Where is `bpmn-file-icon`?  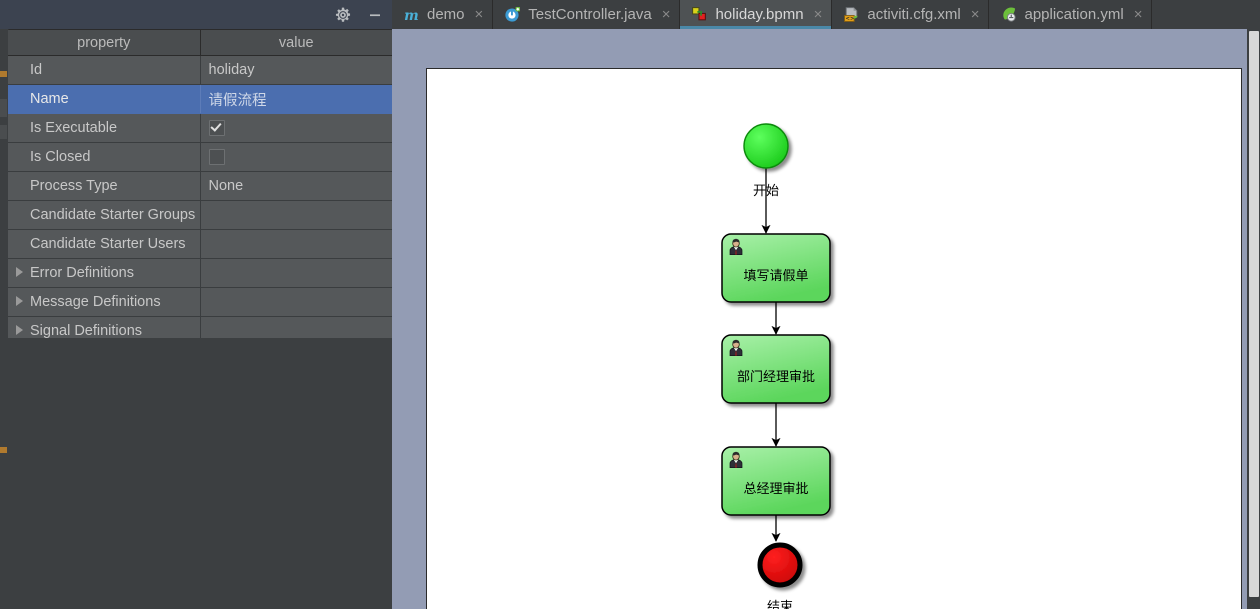 bpmn-file-icon is located at coordinates (699, 14).